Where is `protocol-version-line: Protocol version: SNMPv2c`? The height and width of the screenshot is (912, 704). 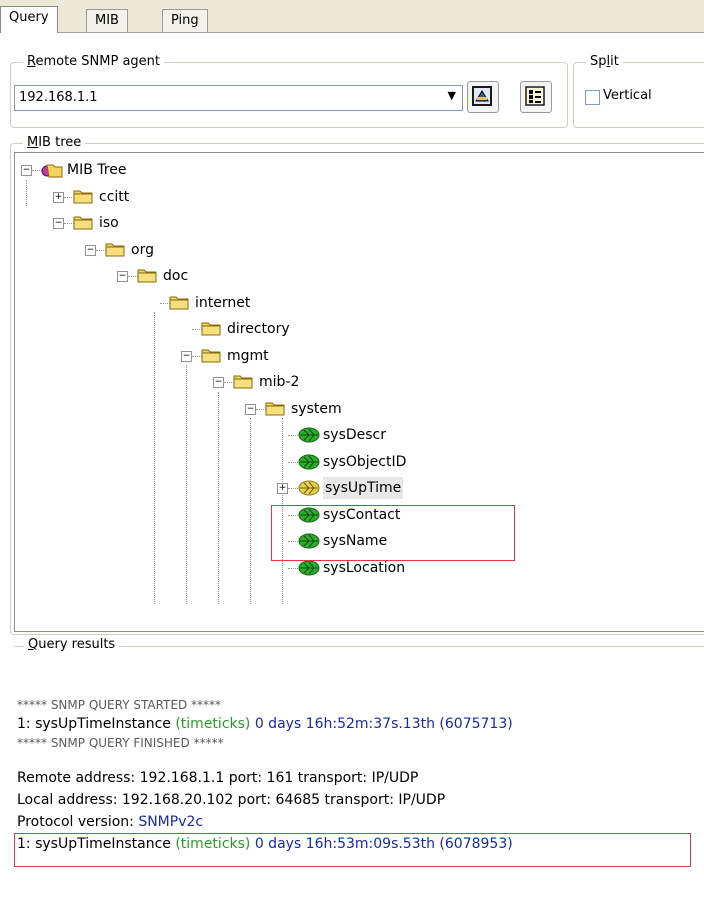 protocol-version-line: Protocol version: SNMPv2c is located at coordinates (110, 822).